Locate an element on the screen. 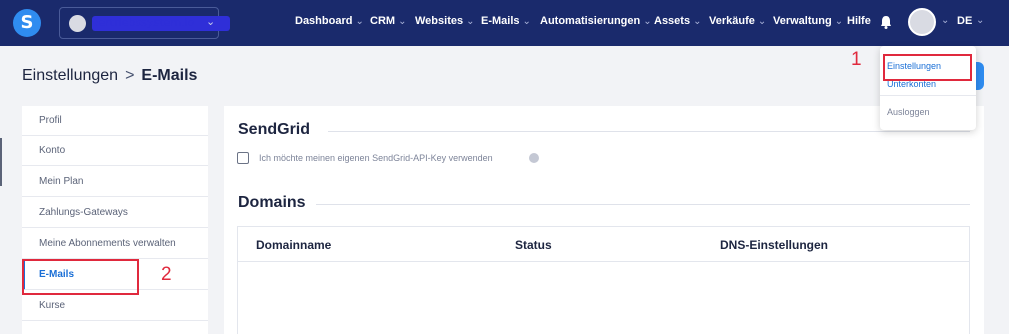 This screenshot has height=334, width=1009. nav-automatisierungen: Automatisierungen ⌄ is located at coordinates (596, 21).